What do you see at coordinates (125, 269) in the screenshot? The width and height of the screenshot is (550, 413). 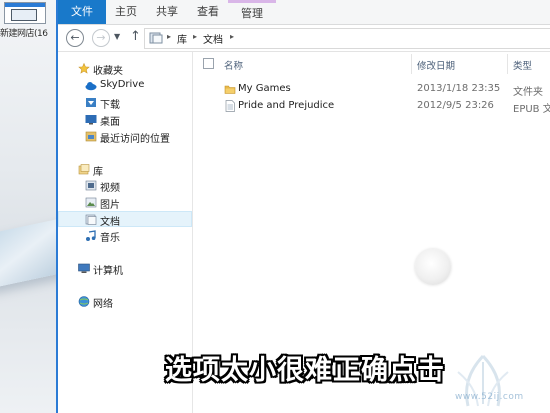 I see `nav-computer: 计算机` at bounding box center [125, 269].